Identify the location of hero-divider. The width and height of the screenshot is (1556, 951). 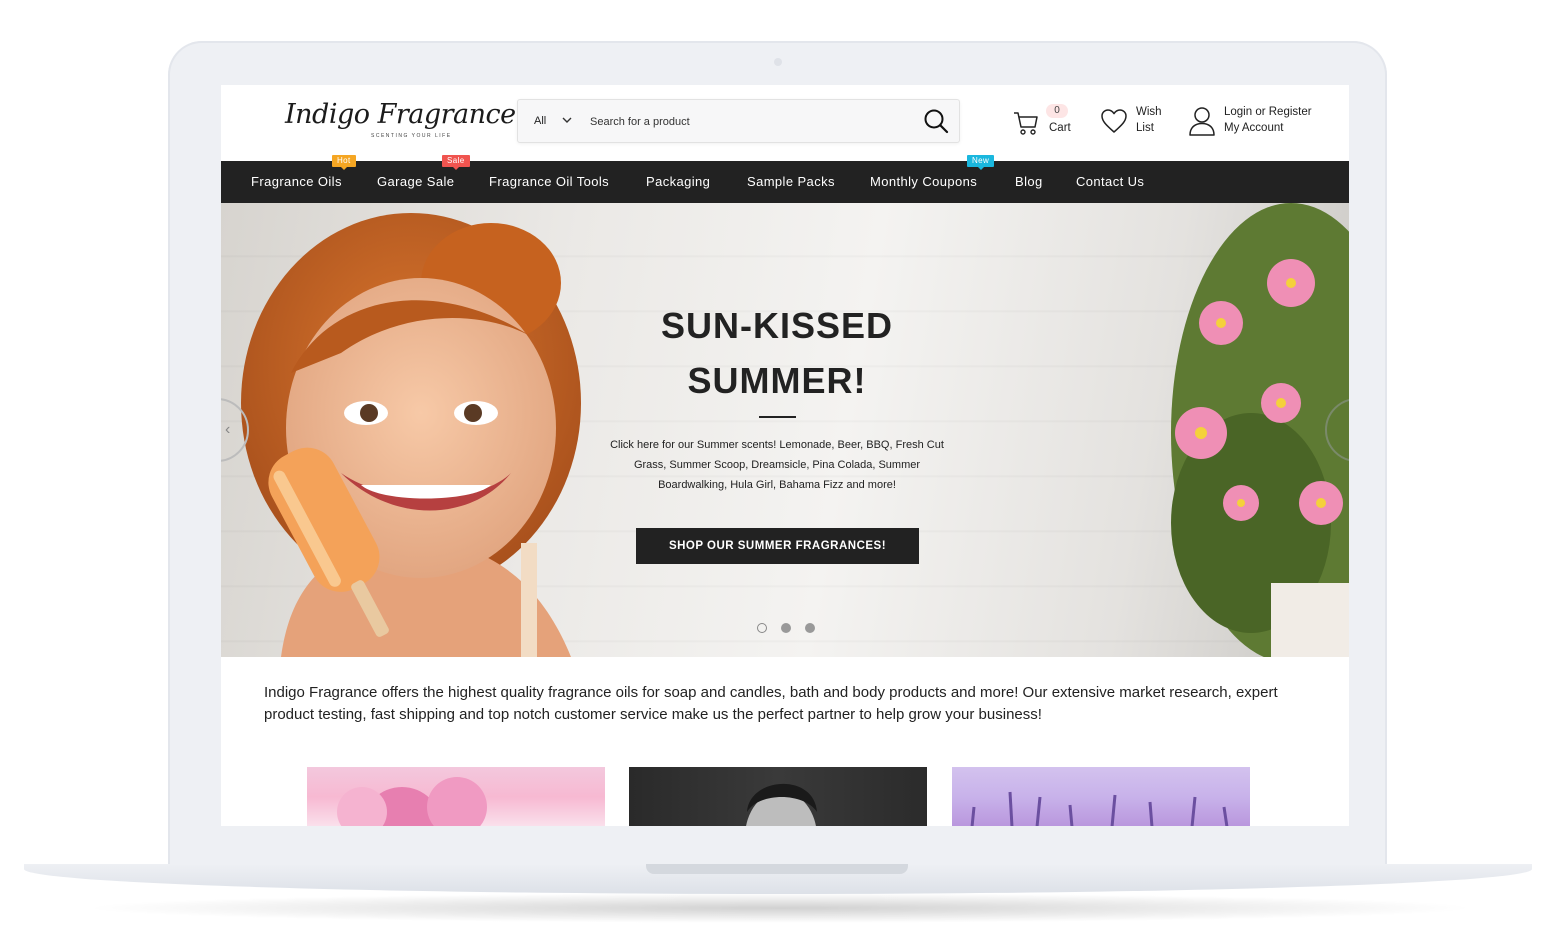
(777, 417).